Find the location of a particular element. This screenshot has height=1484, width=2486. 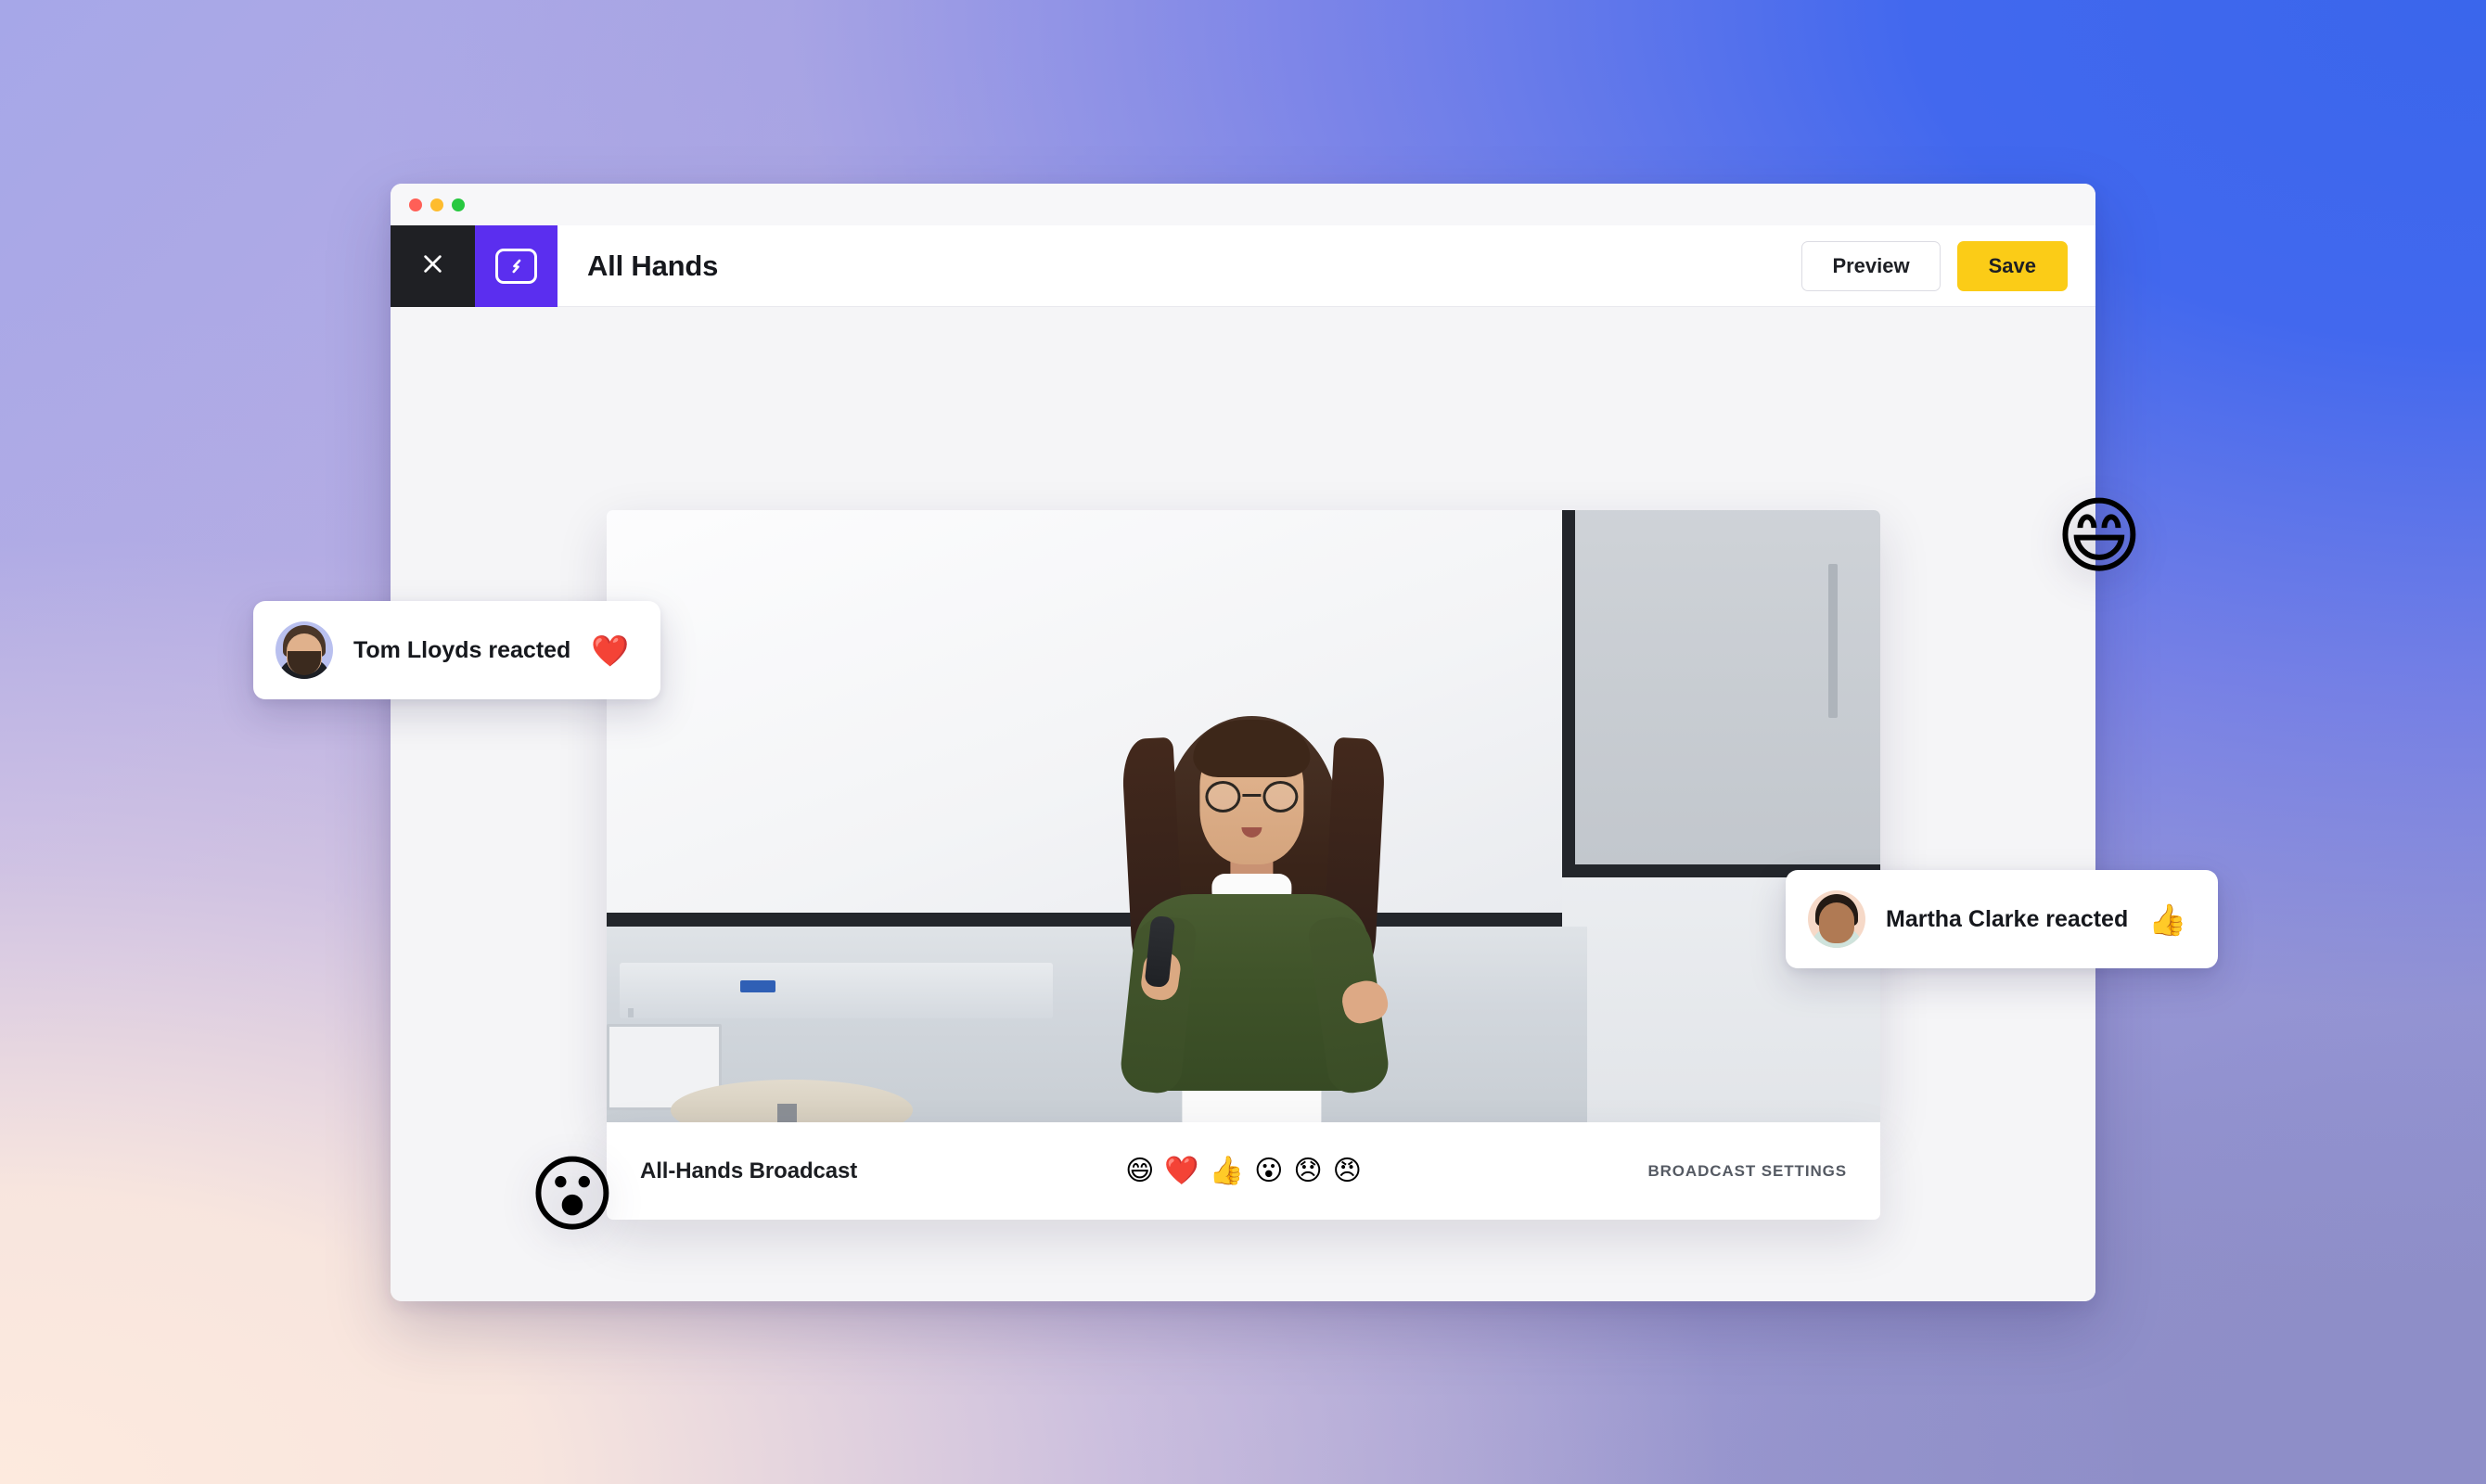

reaction-toast-tom-lloyds: Tom Lloyds reacted ❤️ is located at coordinates (457, 650).